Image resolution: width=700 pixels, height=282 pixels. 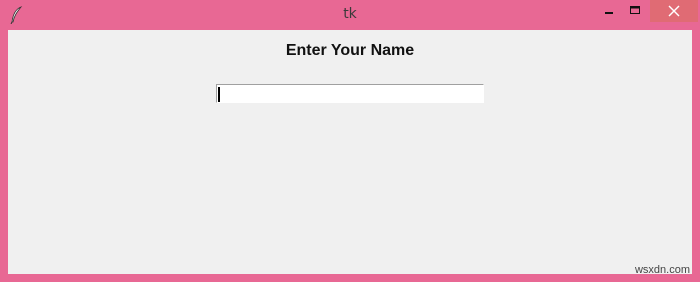 I want to click on window-title: tk, so click(x=350, y=14).